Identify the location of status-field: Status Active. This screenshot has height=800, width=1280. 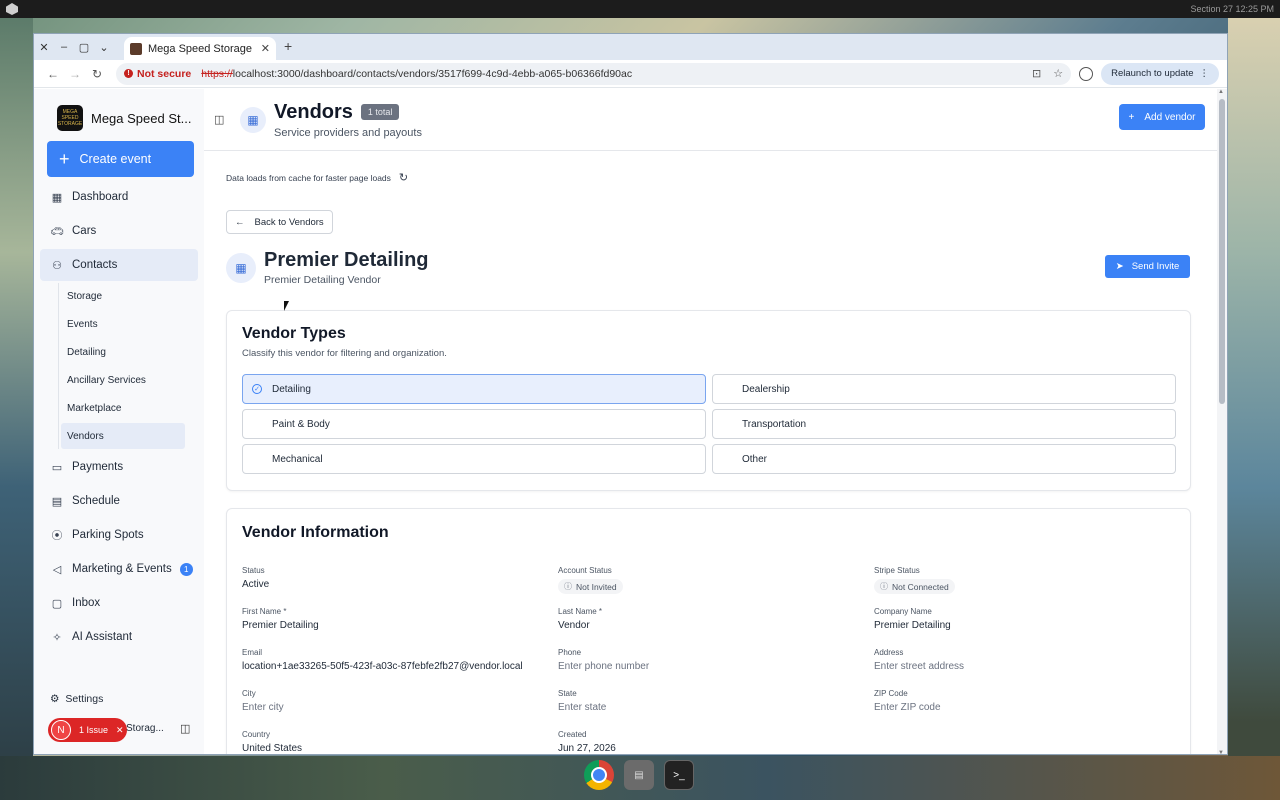
(400, 579).